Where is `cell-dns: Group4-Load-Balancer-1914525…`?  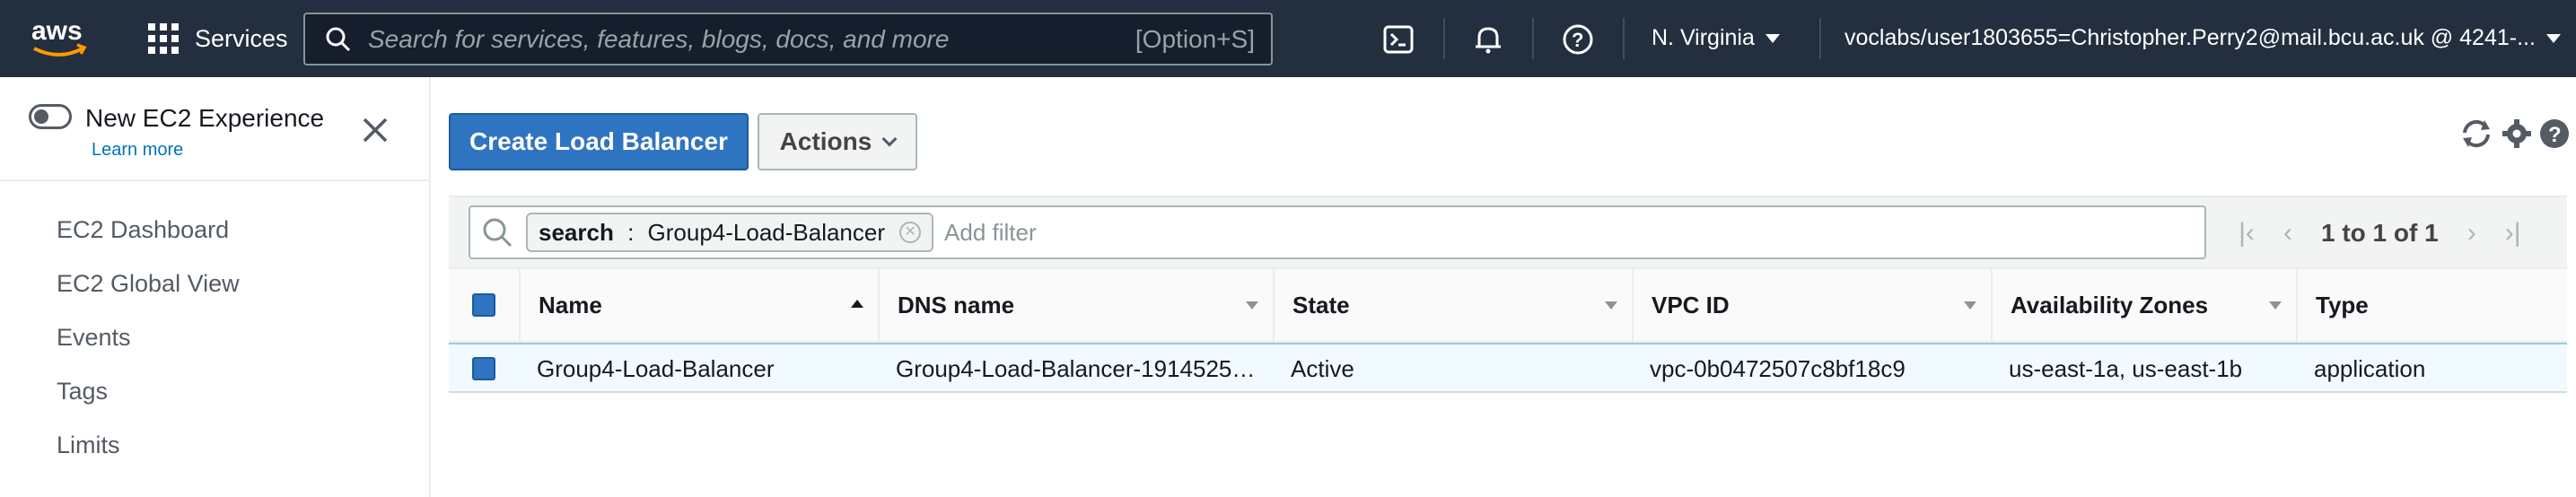
cell-dns: Group4-Load-Balancer-1914525… is located at coordinates (1076, 368).